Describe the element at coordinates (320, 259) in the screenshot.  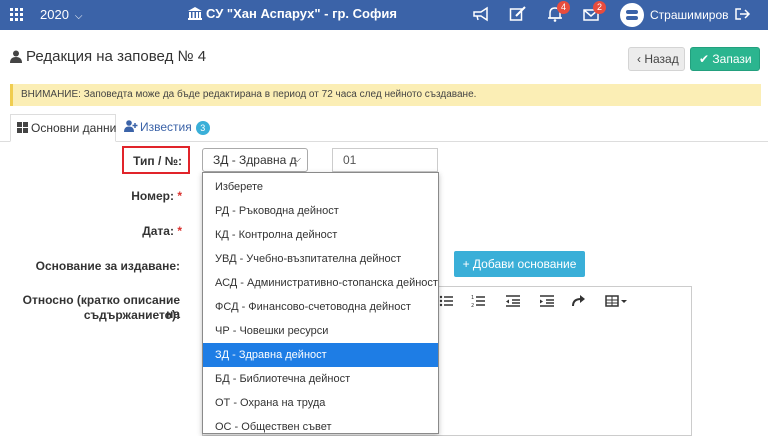
I see `dropdown-option: УВД - Учебно-възпитателна дейност` at that location.